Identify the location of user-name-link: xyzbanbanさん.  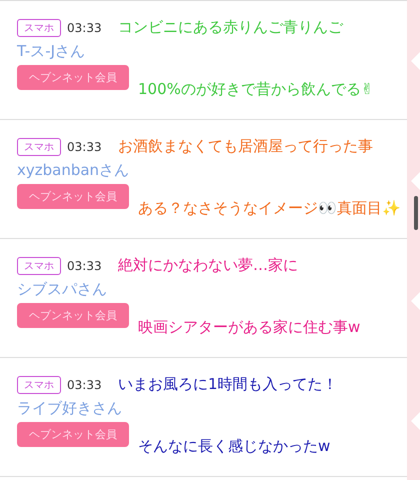
(73, 170).